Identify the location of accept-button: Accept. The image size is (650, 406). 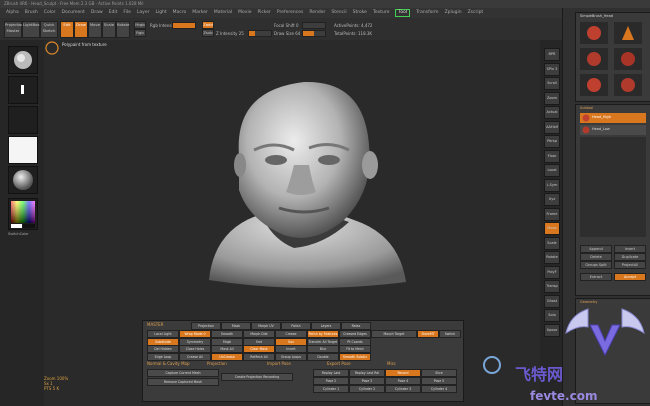
(630, 277).